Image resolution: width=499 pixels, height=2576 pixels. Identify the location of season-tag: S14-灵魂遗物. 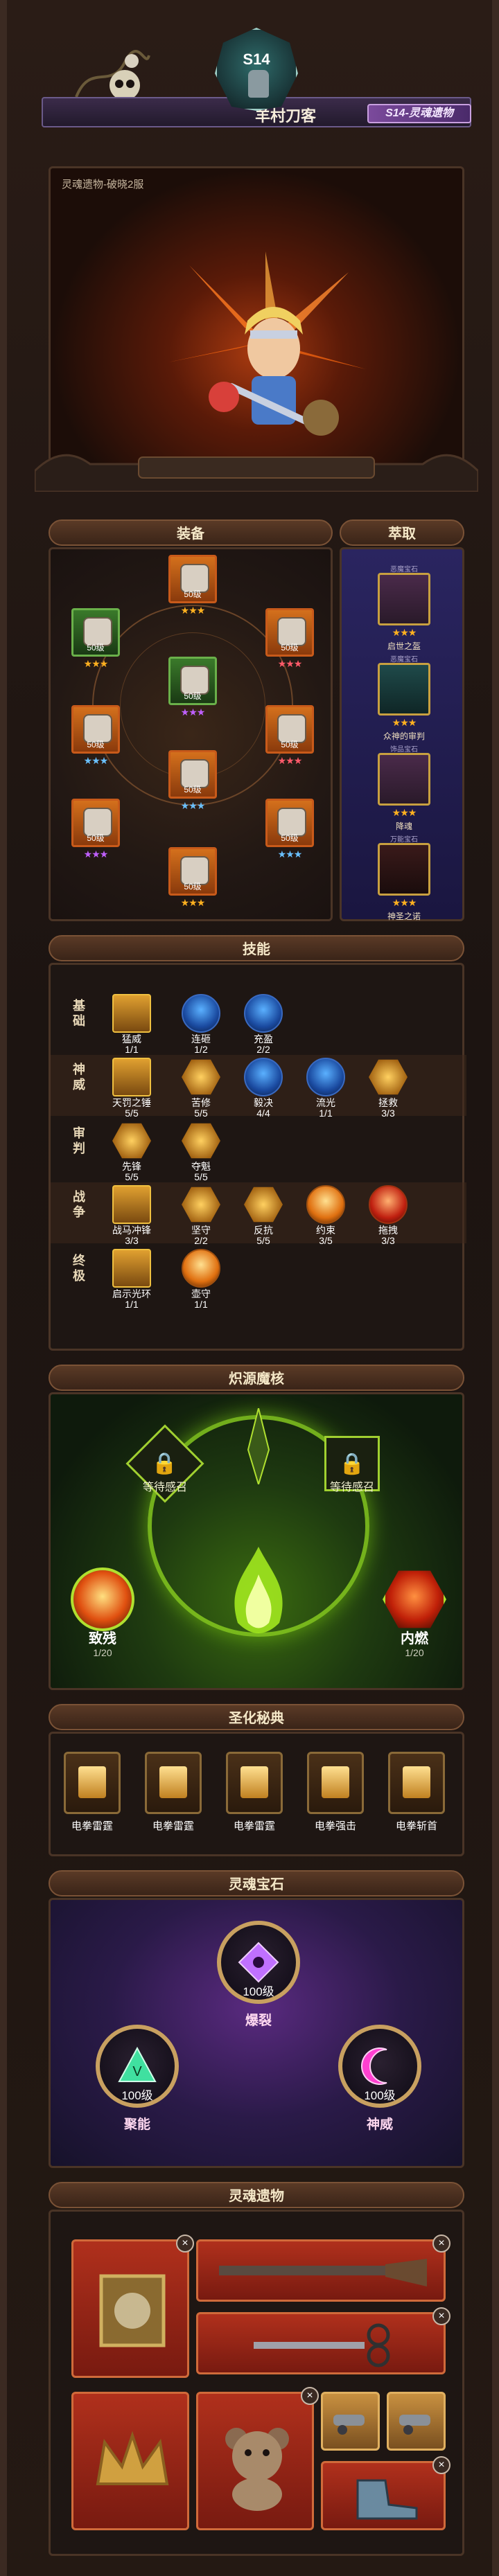
(419, 113).